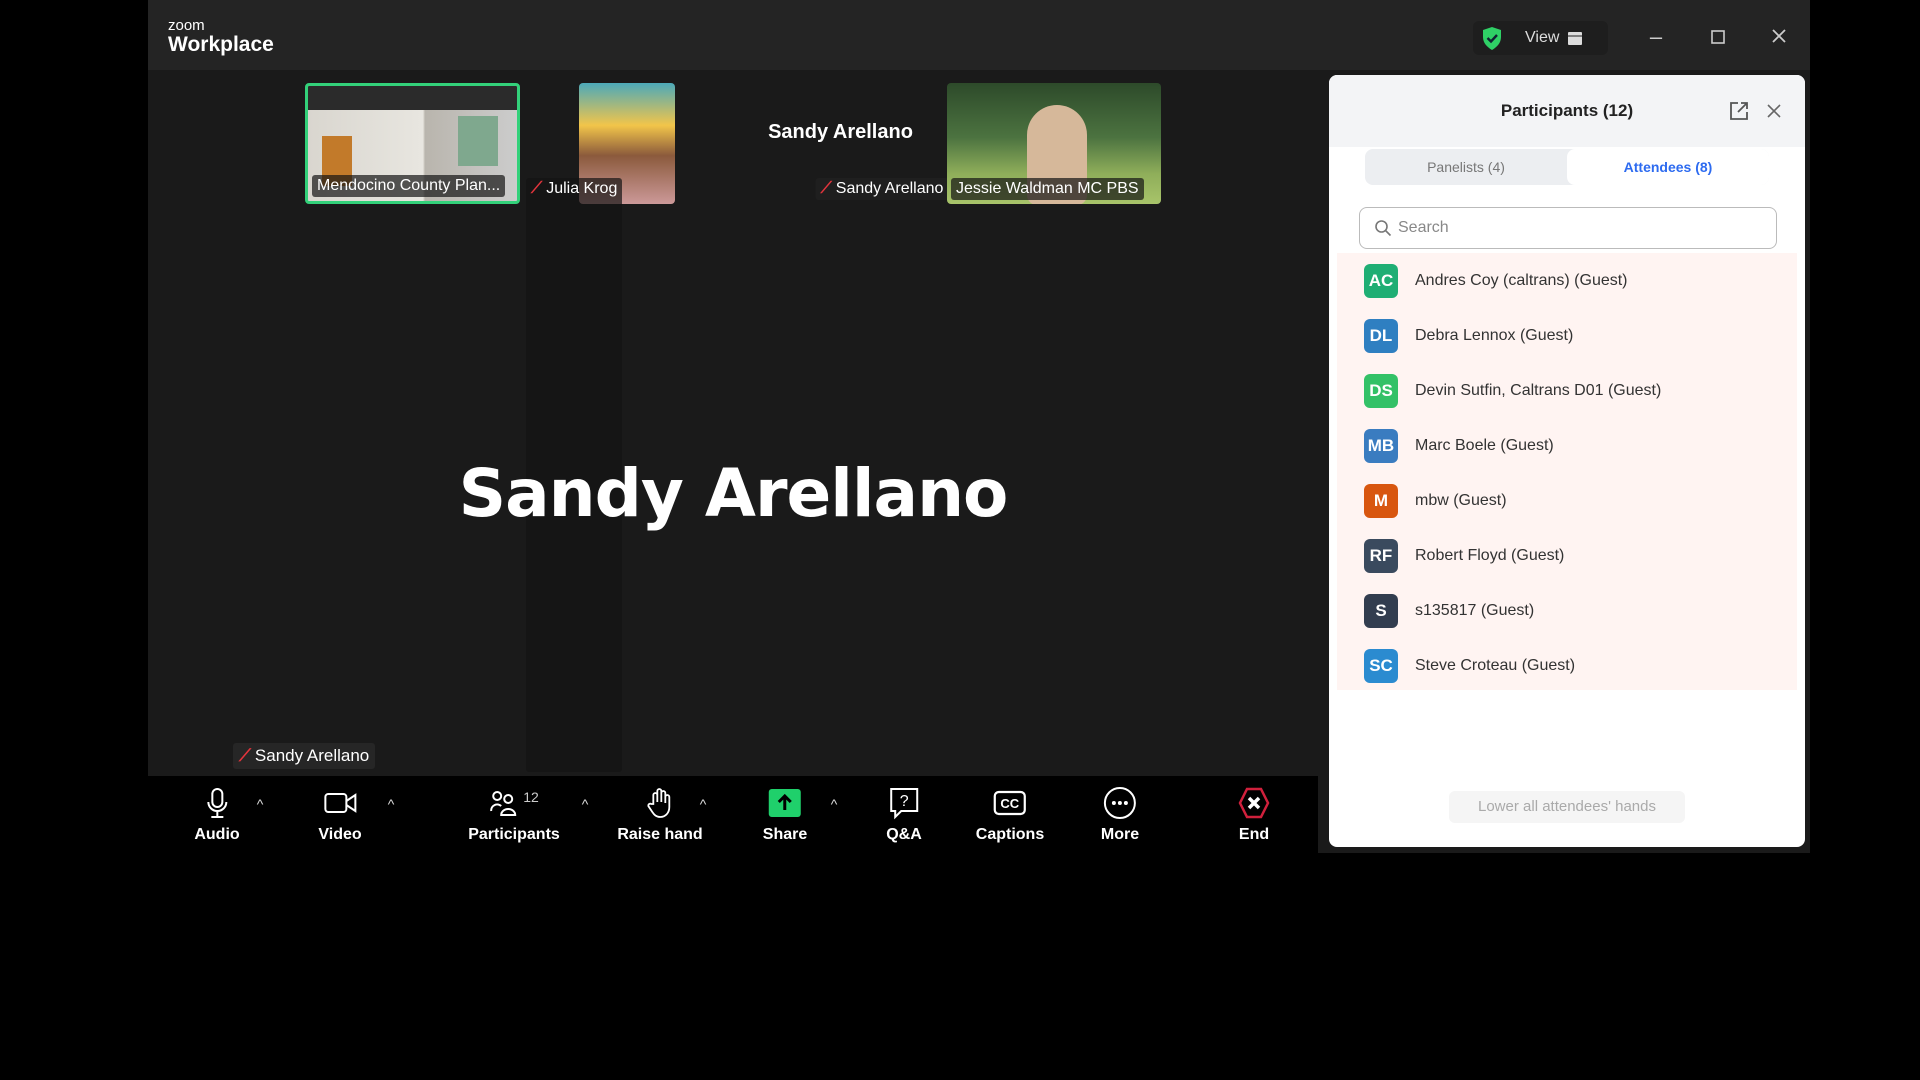  Describe the element at coordinates (1254, 803) in the screenshot. I see `end-meeting-icon` at that location.